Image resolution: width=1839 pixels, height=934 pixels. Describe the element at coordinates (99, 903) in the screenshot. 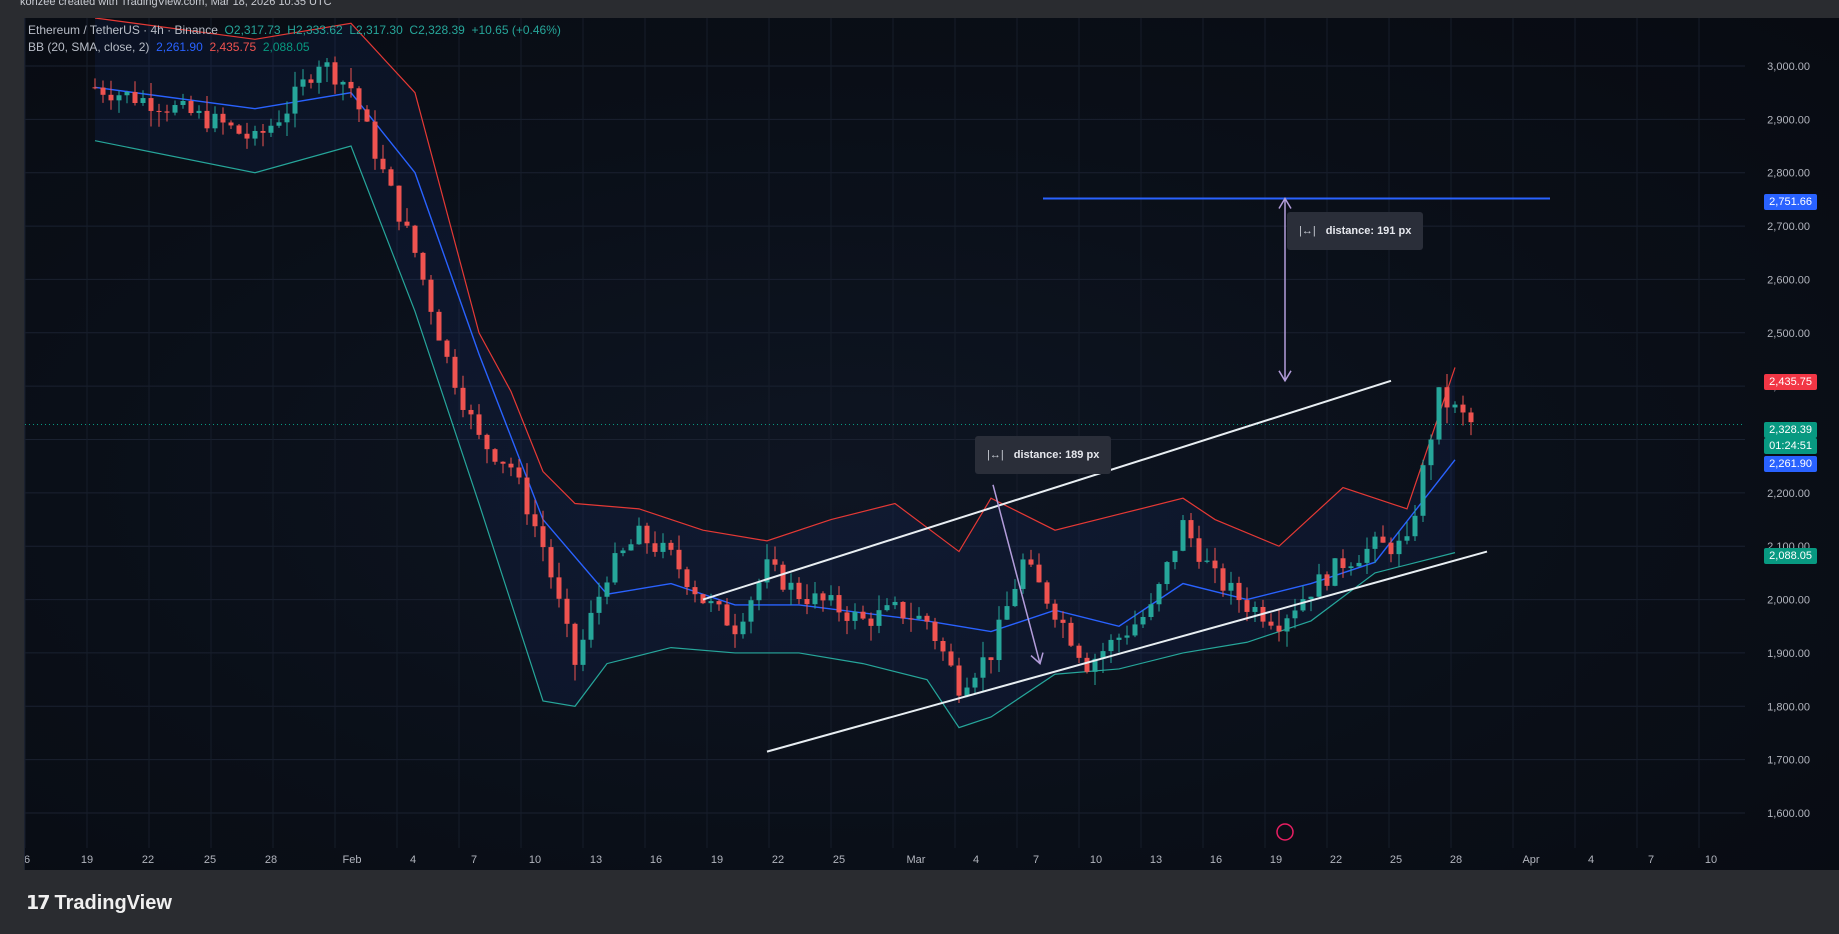

I see `tradingview-logo: 𝟭𝟳 TradingView` at that location.